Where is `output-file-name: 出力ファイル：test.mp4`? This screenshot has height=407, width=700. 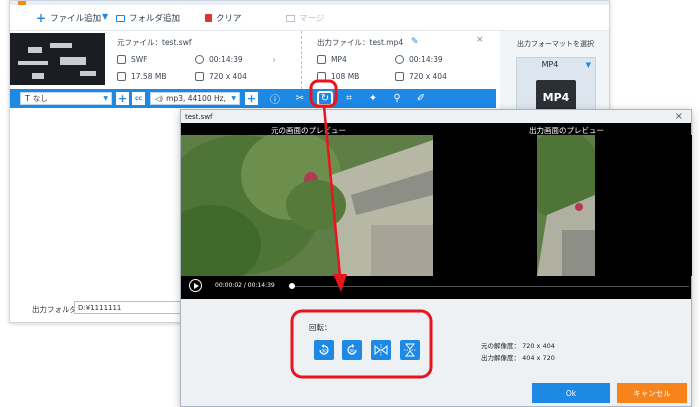 output-file-name: 出力ファイル：test.mp4 is located at coordinates (360, 42).